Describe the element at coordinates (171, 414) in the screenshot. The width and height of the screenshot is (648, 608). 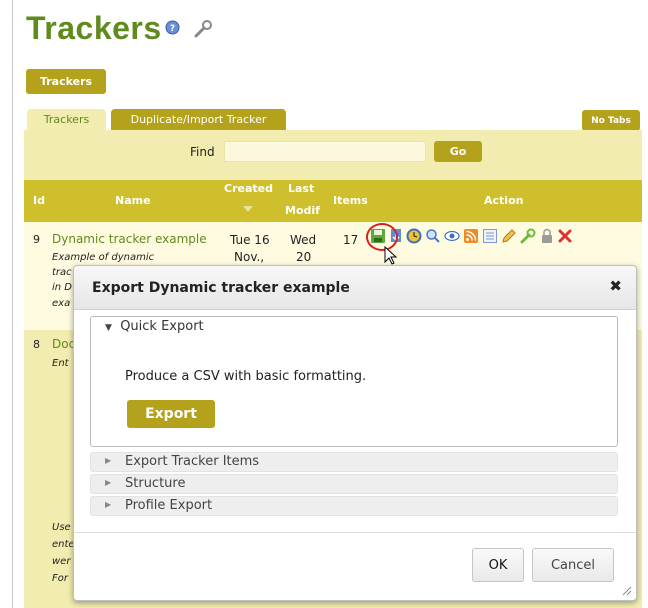
I see `export-button: Export` at that location.